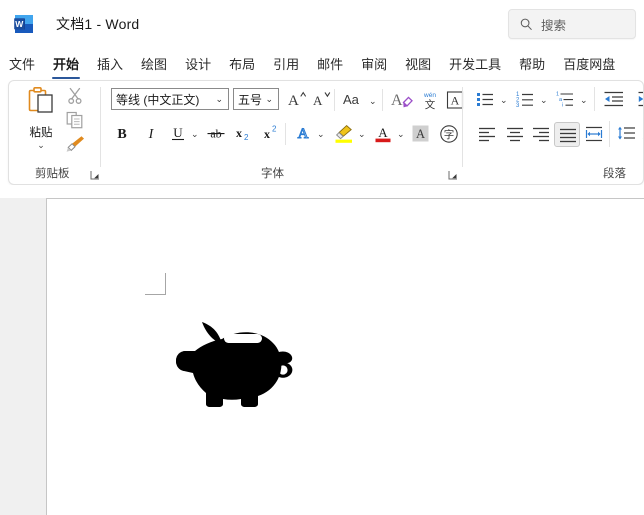 The height and width of the screenshot is (515, 644). I want to click on distribute-icon, so click(594, 136).